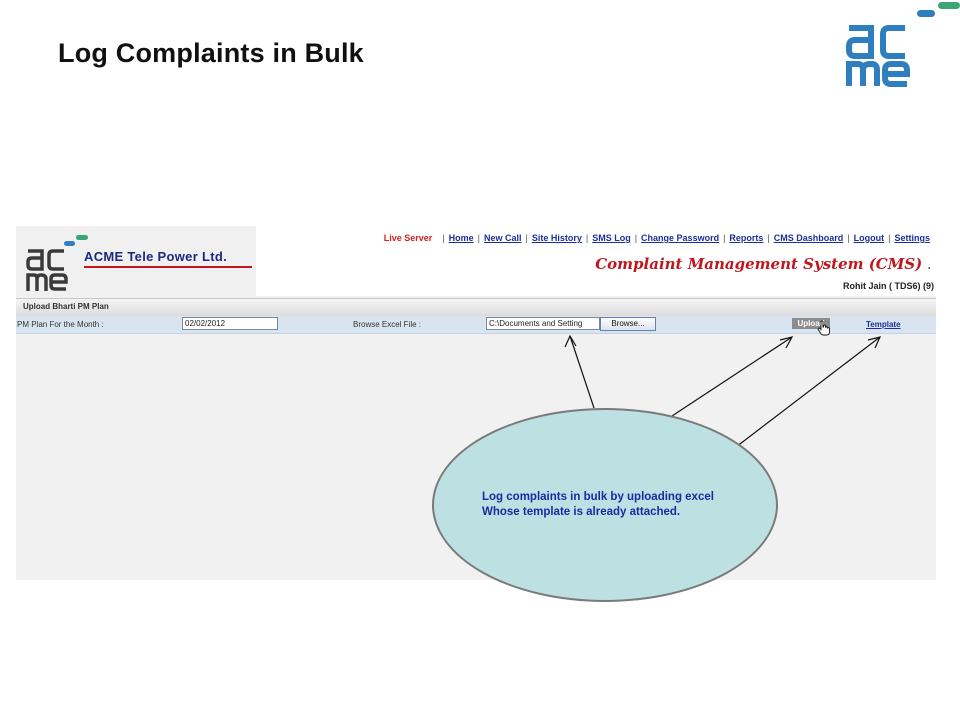  What do you see at coordinates (66, 306) in the screenshot?
I see `page-title: Upload Bharti PM Plan` at bounding box center [66, 306].